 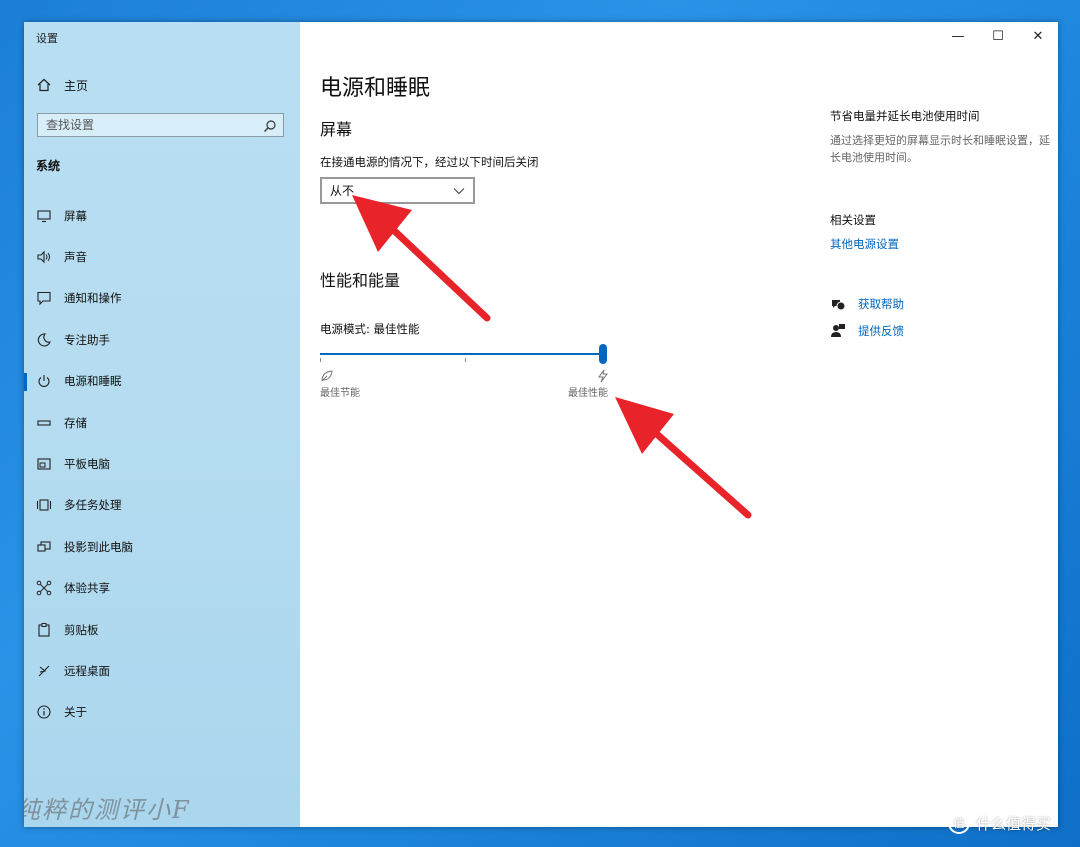 I want to click on give-feedback-link: 提供反馈, so click(x=944, y=330).